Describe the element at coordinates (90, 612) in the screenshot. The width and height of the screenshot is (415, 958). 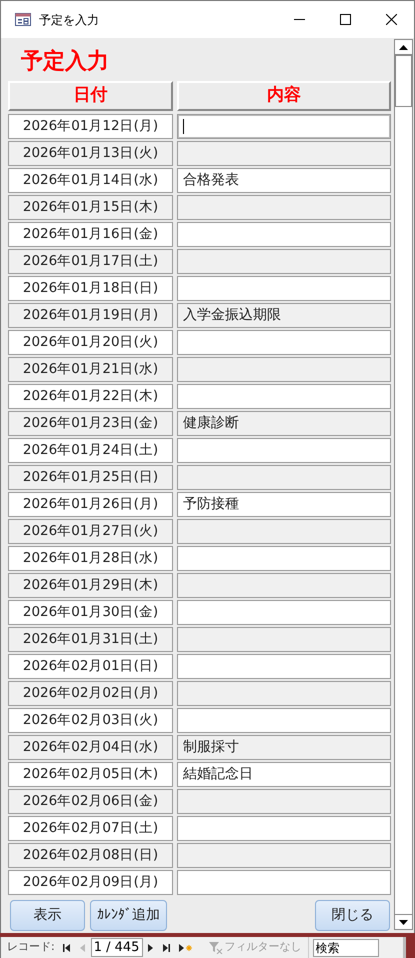
I see `date-cell: 2026年01月30日(金)` at that location.